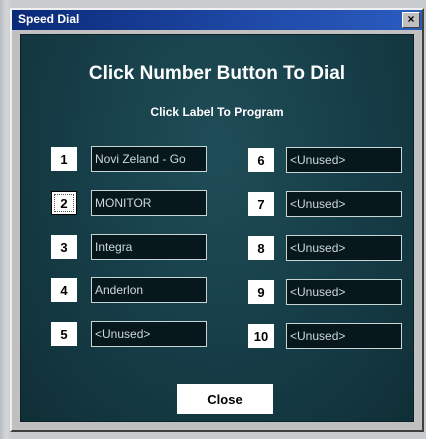  Describe the element at coordinates (261, 336) in the screenshot. I see `dial-button-10: 10` at that location.